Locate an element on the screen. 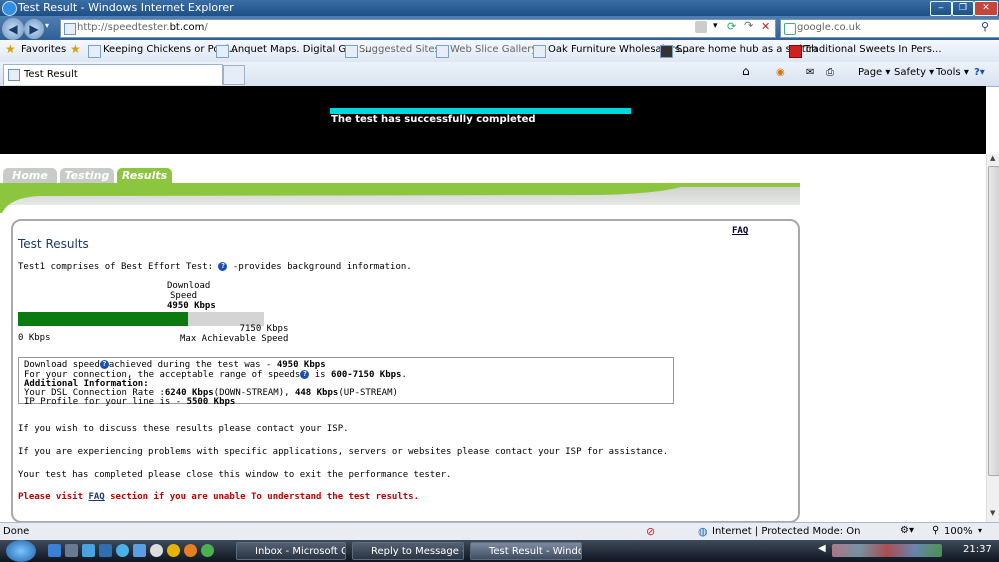 Image resolution: width=999 pixels, height=562 pixels. address-input: http://speedtester.bt.com/ ▾ ⟳ ↷ ✕ is located at coordinates (418, 28).